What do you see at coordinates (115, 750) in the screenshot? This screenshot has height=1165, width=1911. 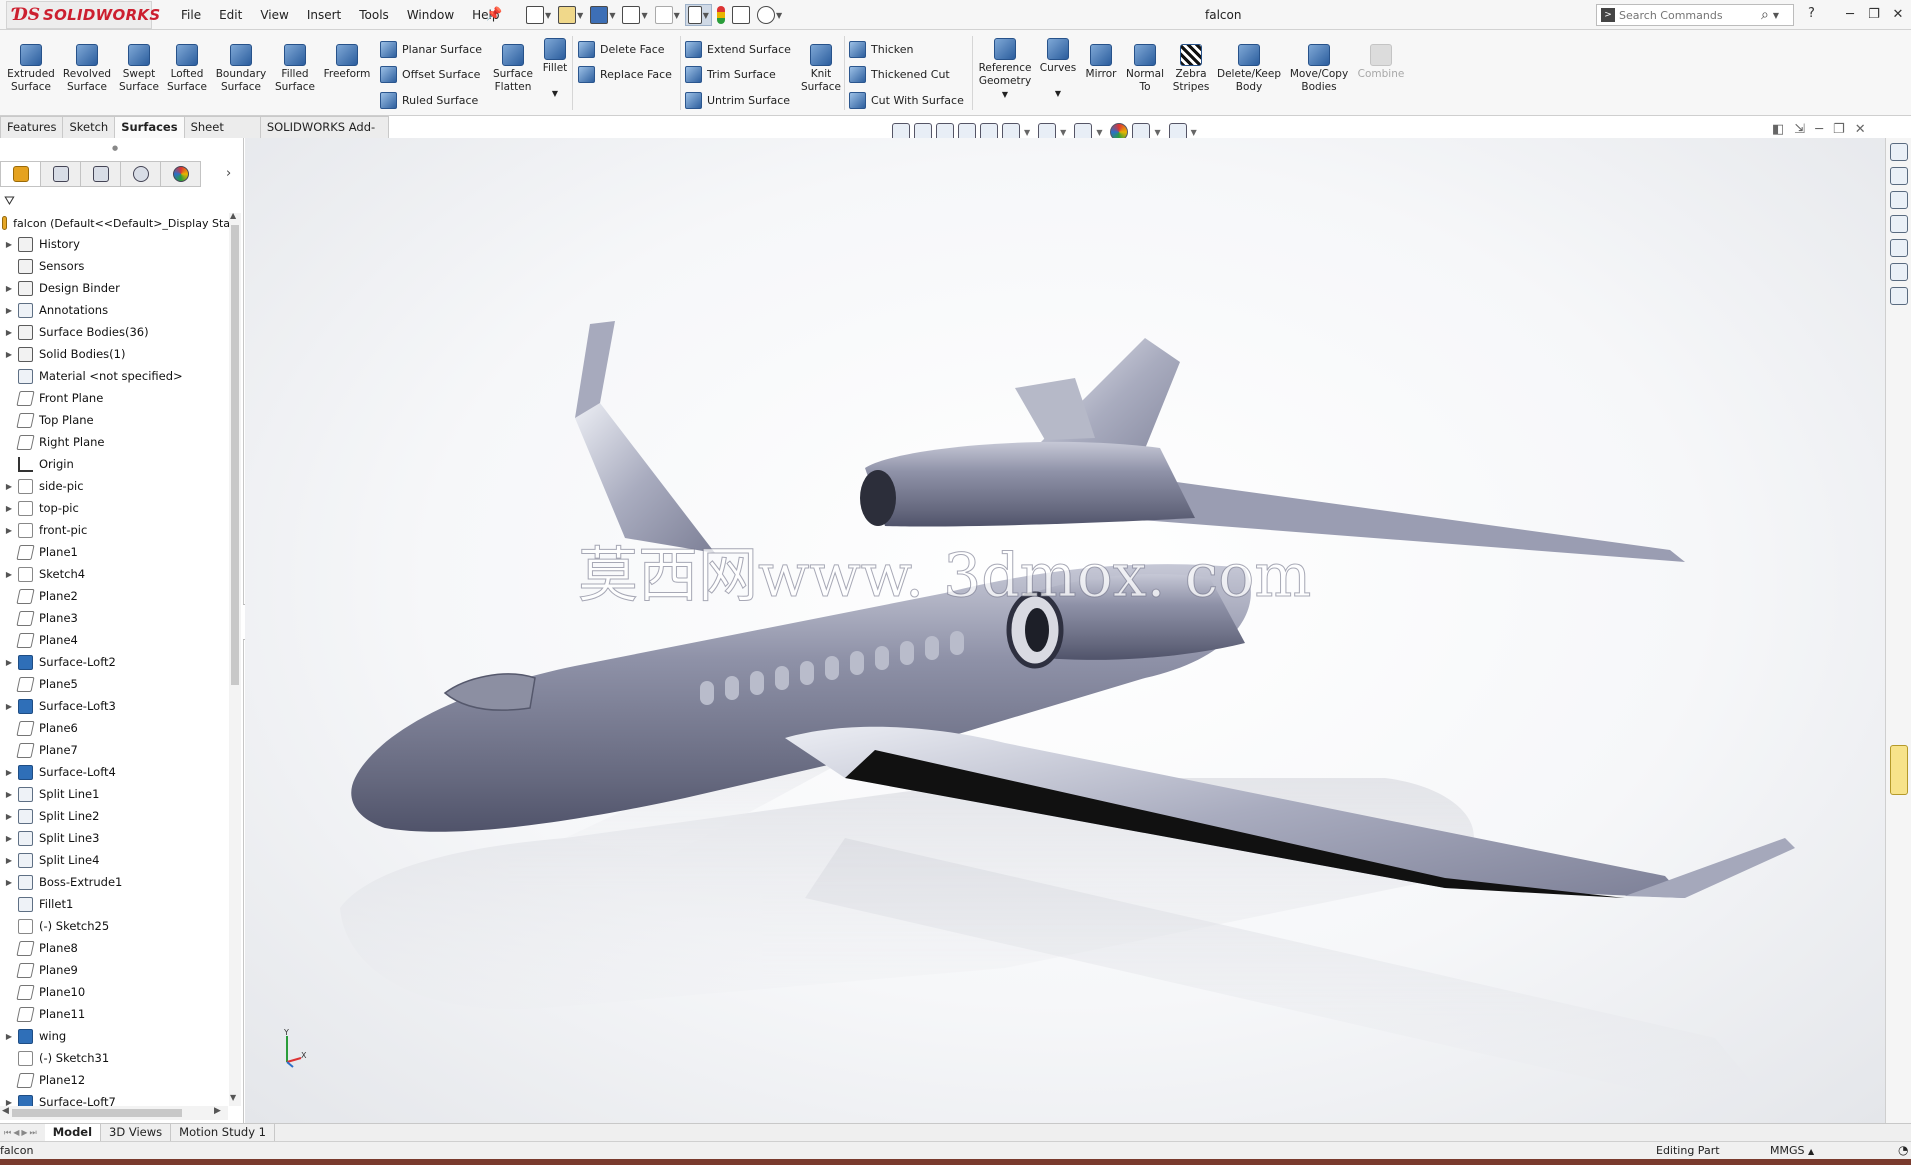 I see `tree-item: Plane7` at bounding box center [115, 750].